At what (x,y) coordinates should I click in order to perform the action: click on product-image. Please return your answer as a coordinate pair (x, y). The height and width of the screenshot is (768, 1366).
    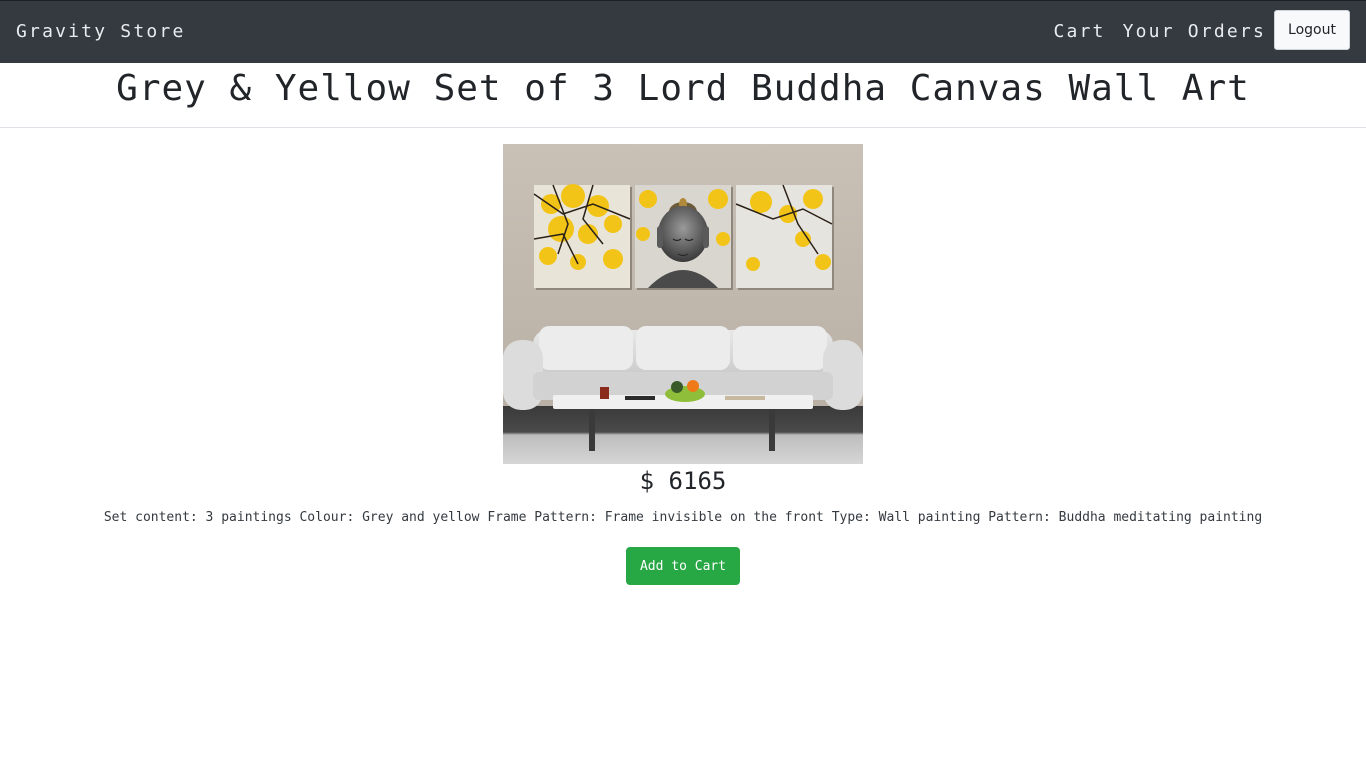
    Looking at the image, I should click on (683, 304).